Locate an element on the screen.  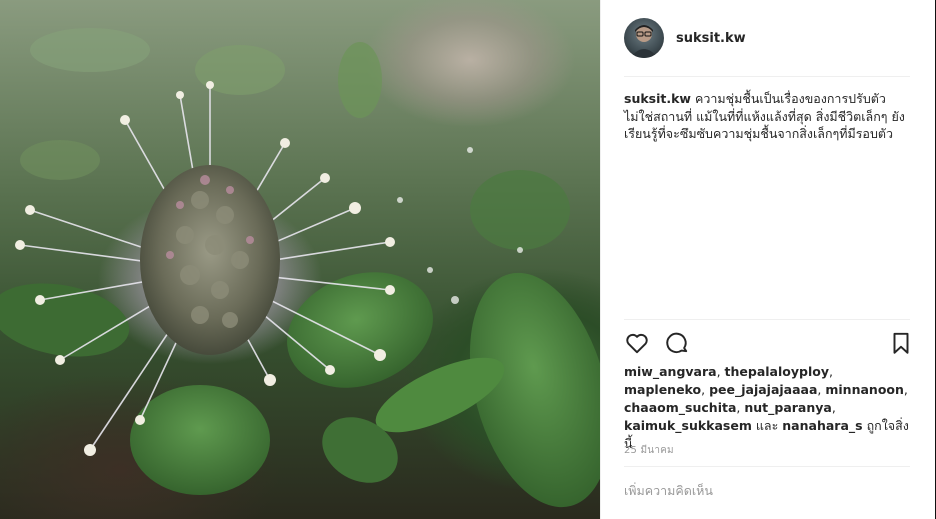
like-user: thepalaloyploy is located at coordinates (777, 371).